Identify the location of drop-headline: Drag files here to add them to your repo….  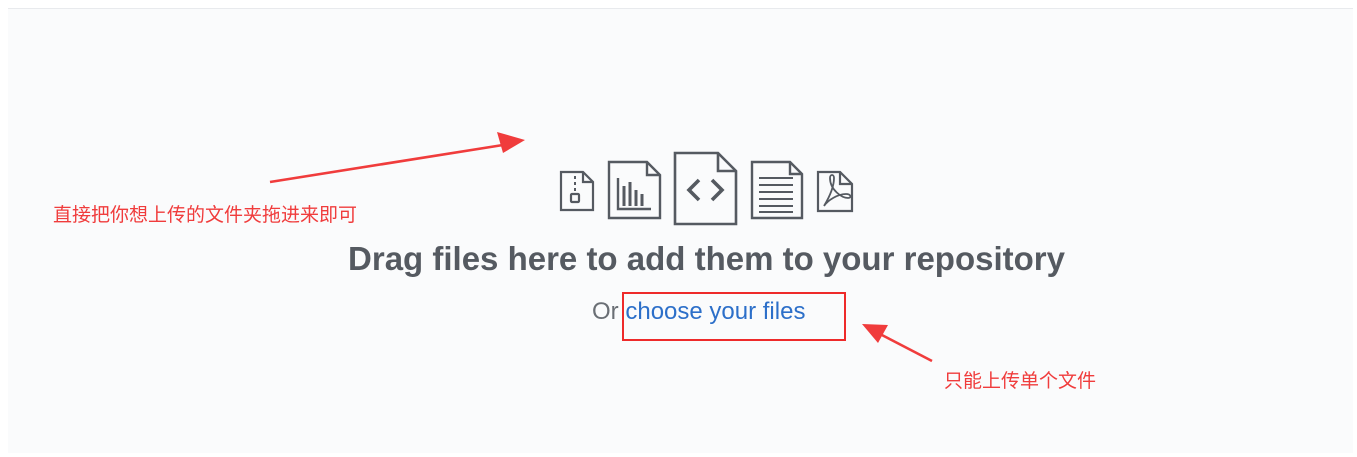
(706, 258).